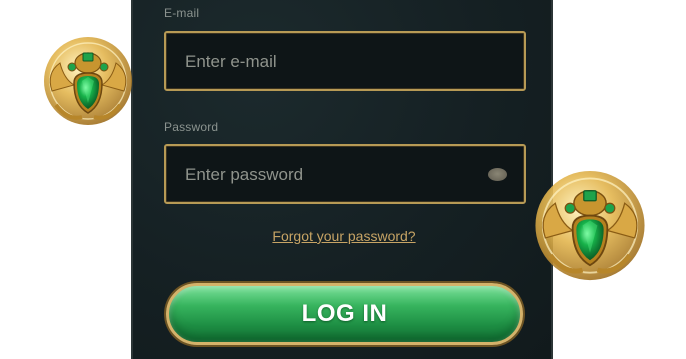  Describe the element at coordinates (191, 127) in the screenshot. I see `password-label: Password` at that location.